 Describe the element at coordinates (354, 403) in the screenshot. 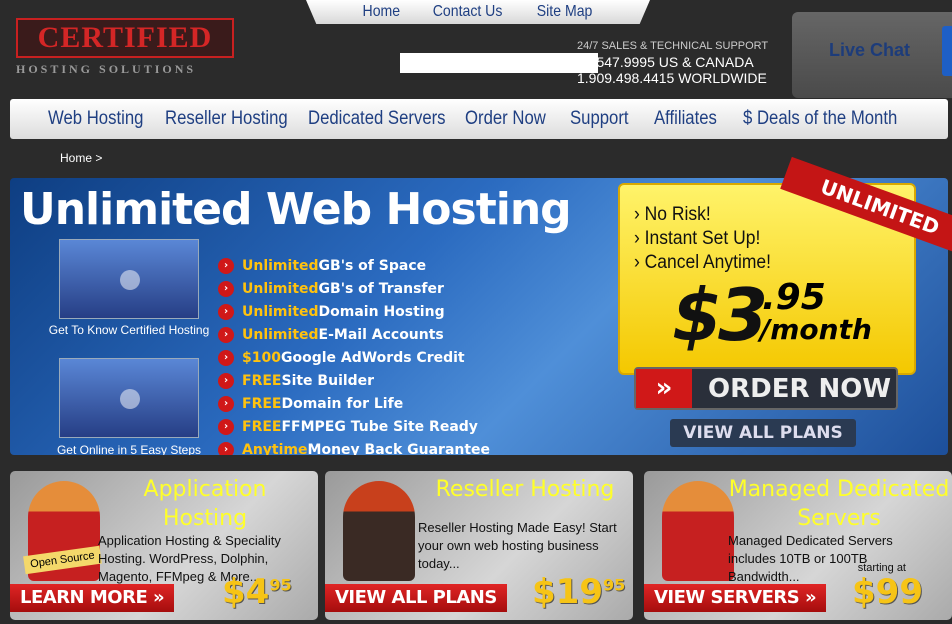

I see `feature-item: › FREE Domain for Life` at that location.